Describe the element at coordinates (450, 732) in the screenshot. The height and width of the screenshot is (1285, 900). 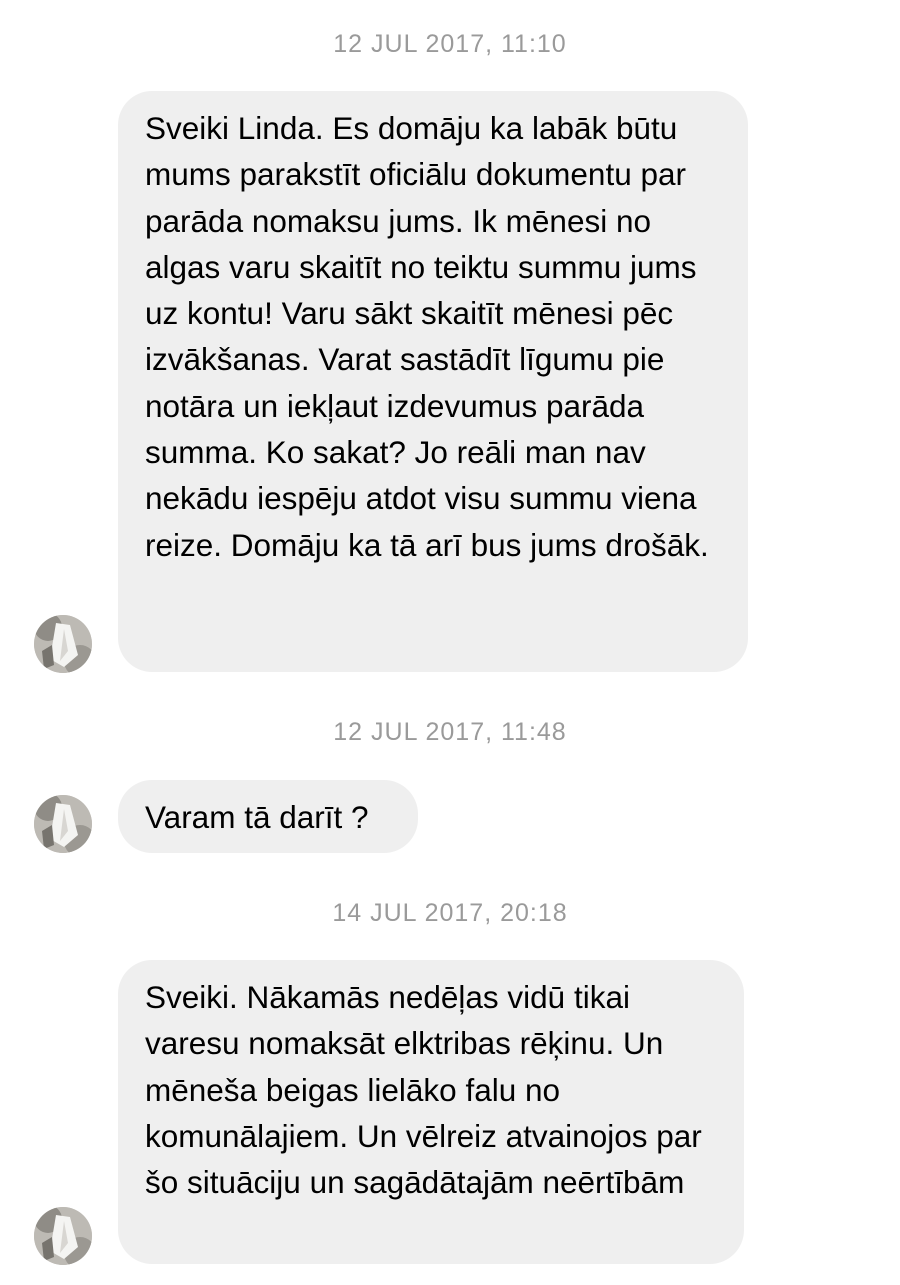
I see `message-timestamp: 12 JUL 2017, 11:48` at that location.